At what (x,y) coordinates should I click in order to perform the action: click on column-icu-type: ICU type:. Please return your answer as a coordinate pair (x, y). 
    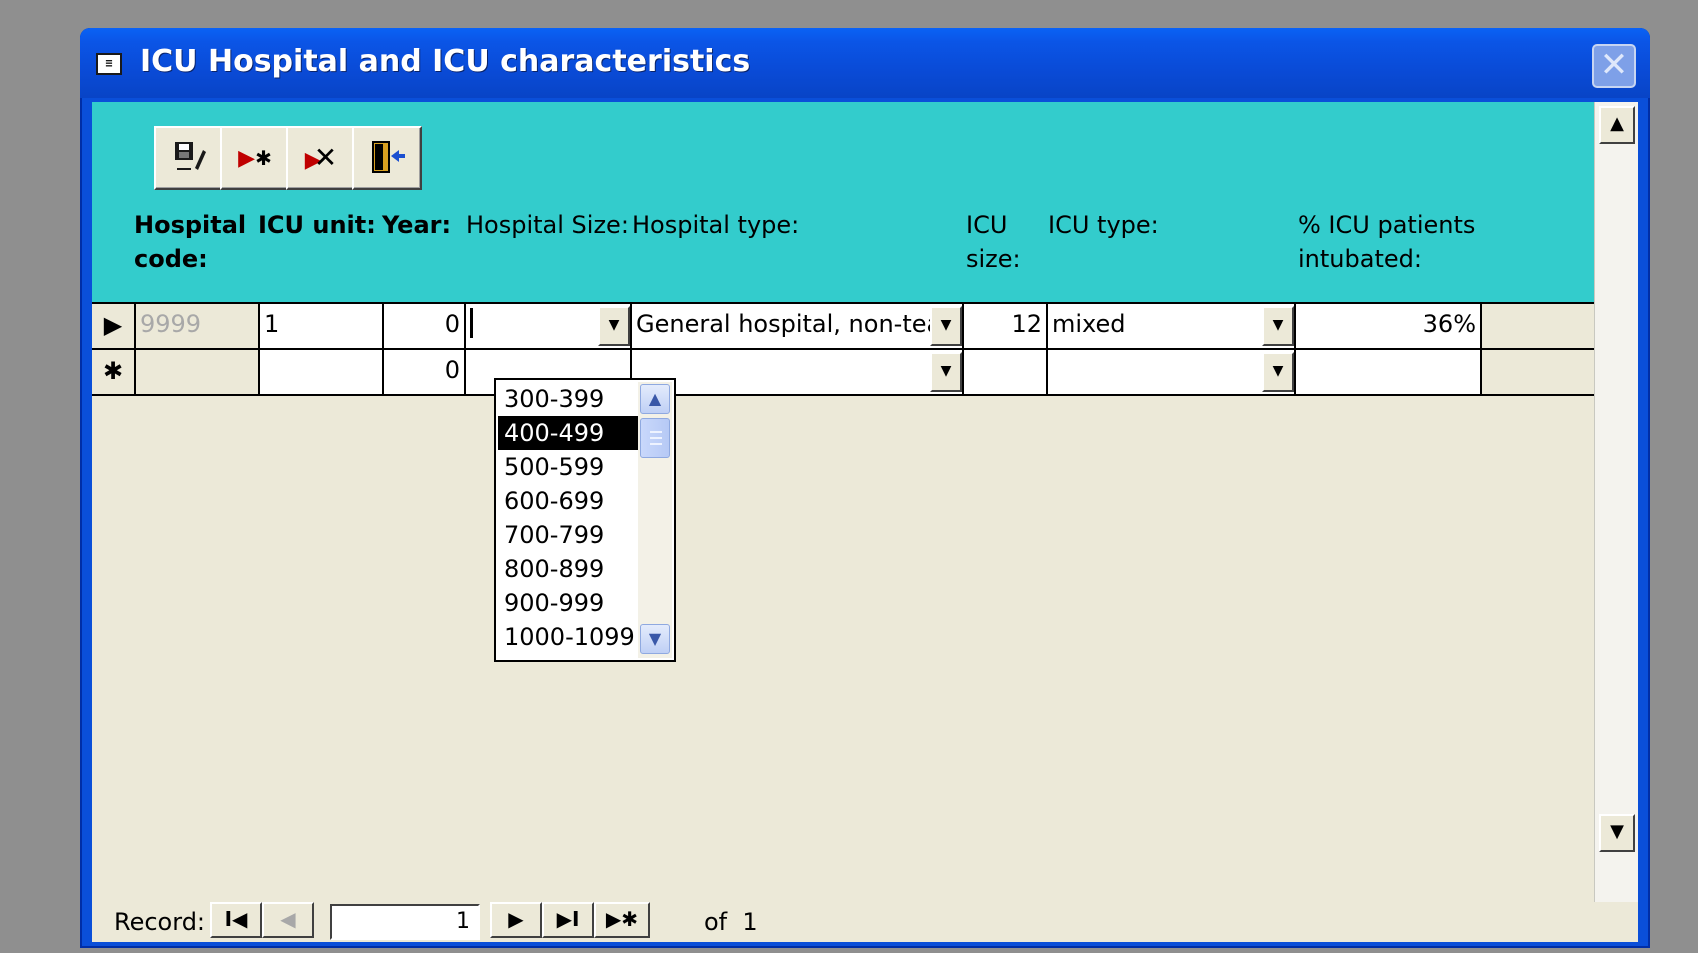
    Looking at the image, I should click on (1103, 225).